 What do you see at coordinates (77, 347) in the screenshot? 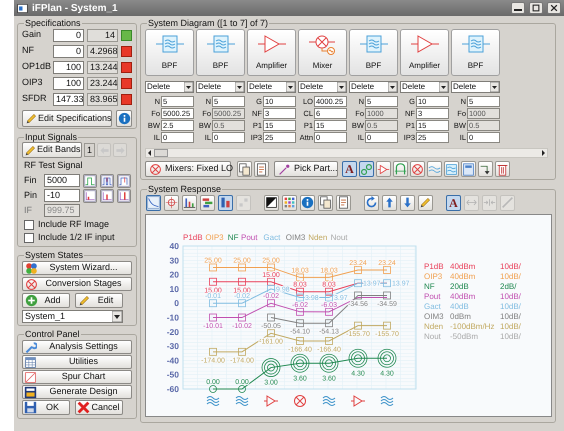
I see `analysis-settings-button: Analysis Settings` at bounding box center [77, 347].